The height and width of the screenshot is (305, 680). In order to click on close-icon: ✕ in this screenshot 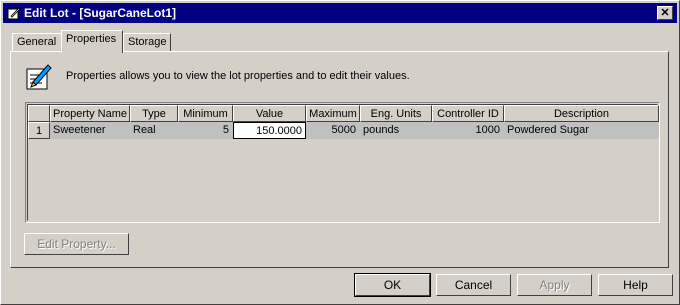, I will do `click(665, 13)`.